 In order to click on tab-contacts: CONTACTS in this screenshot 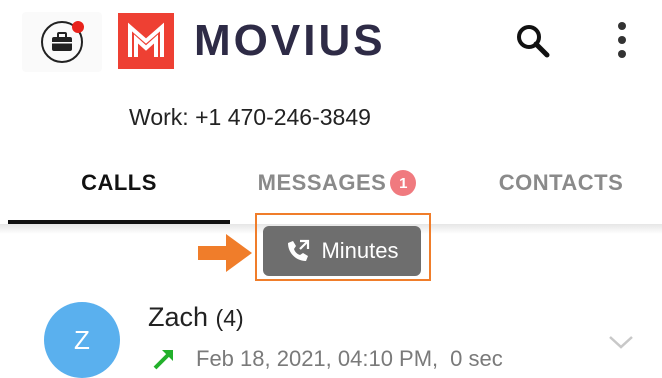, I will do `click(561, 183)`.